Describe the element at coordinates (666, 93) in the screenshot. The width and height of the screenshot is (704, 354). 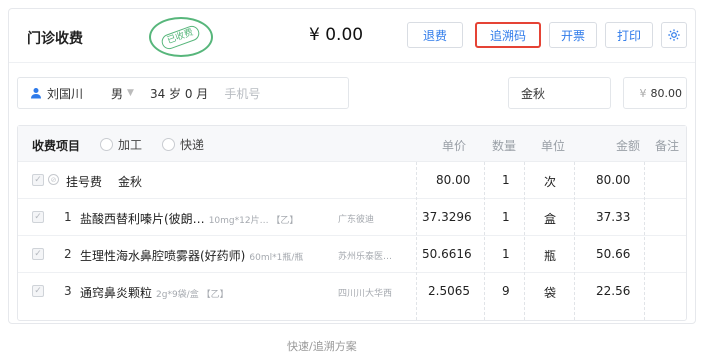
I see `amount-value: 80.00` at that location.